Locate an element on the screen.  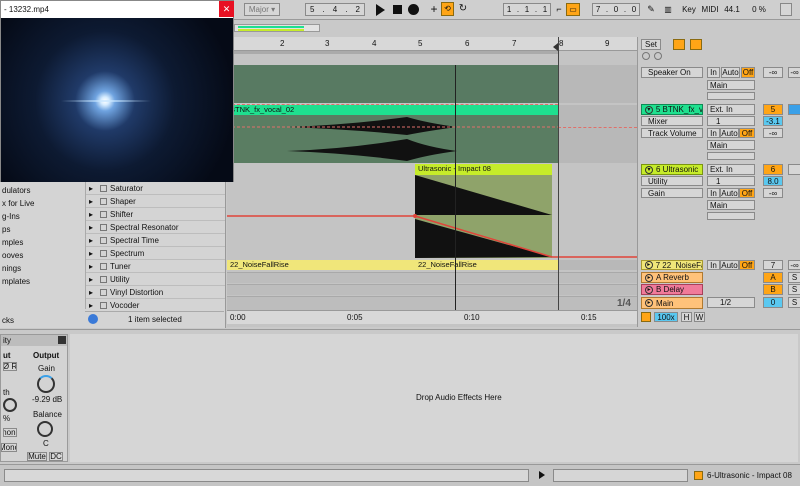
track-lane-speaker is located at coordinates (392, 84).